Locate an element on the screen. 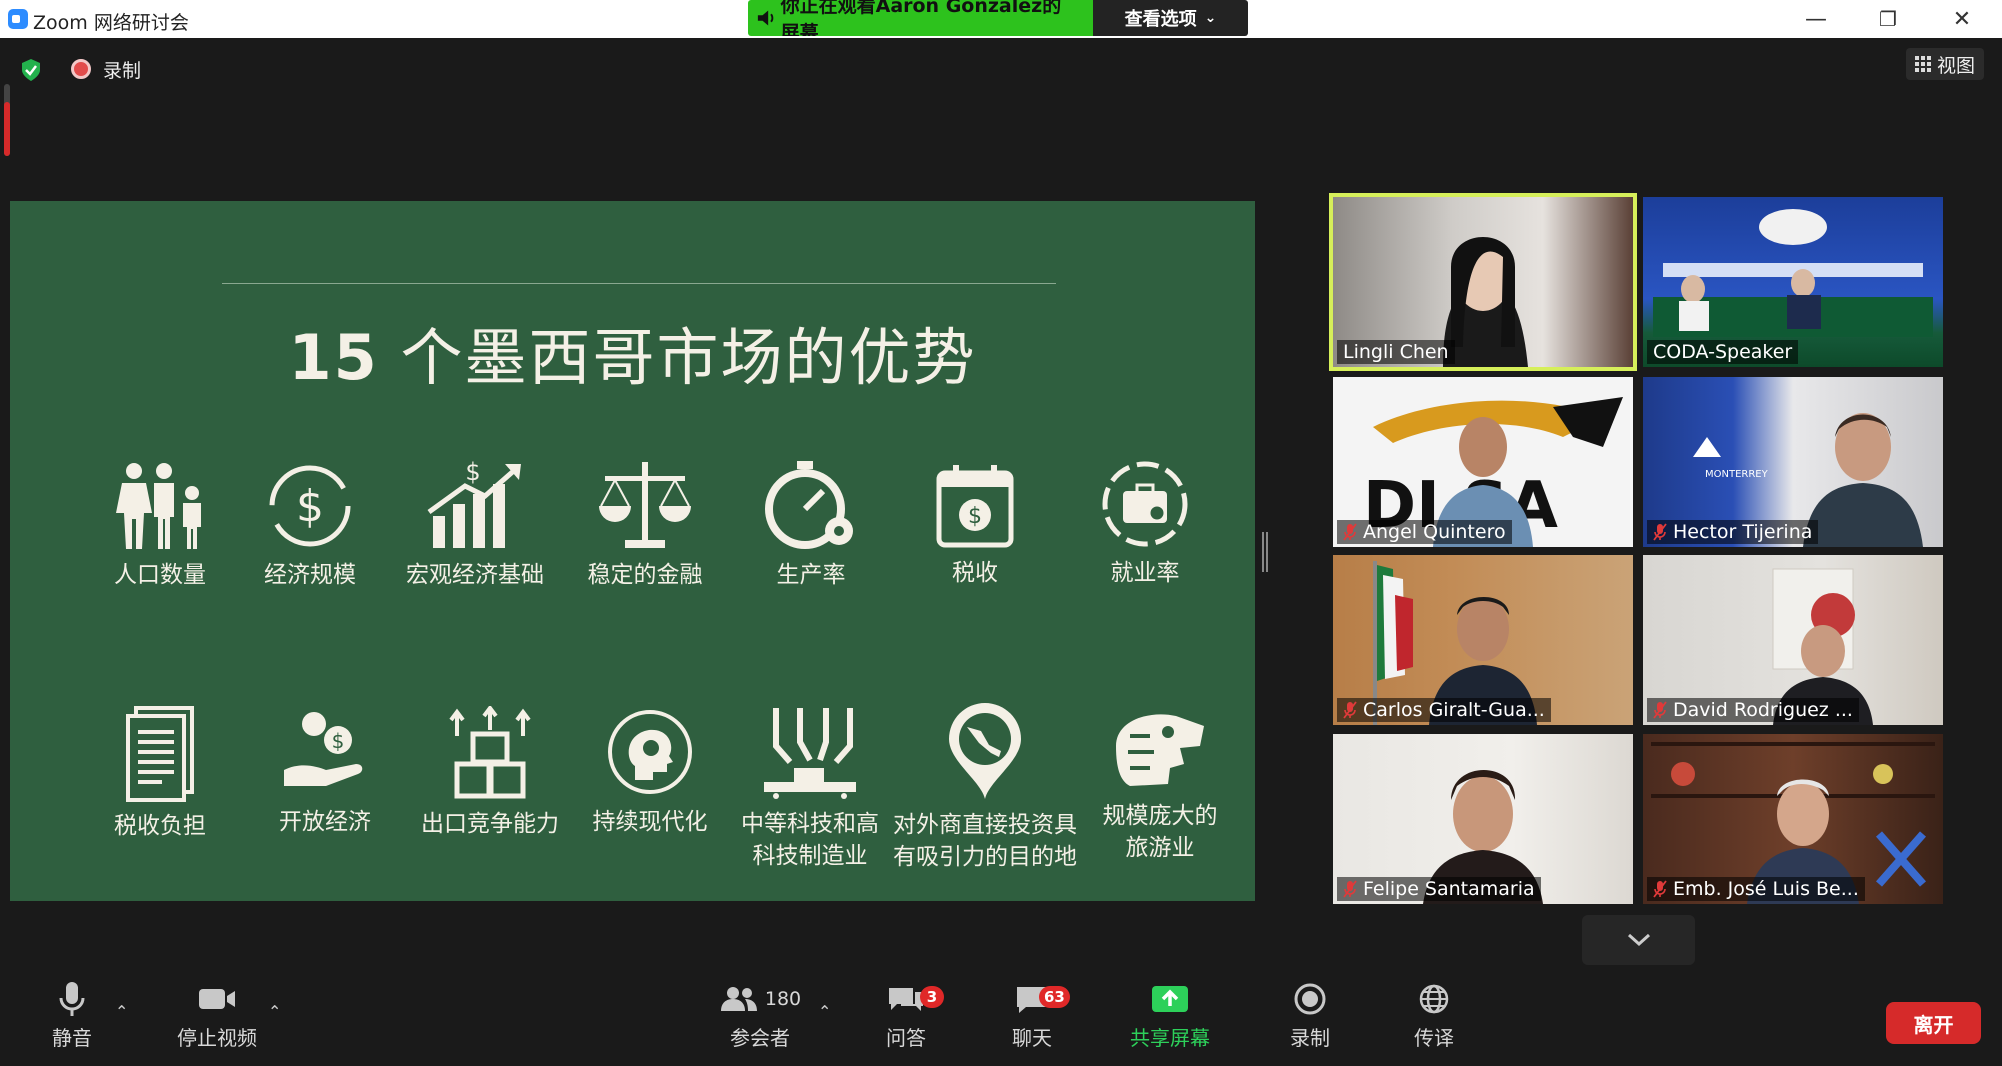  advantage-item: 生产率 is located at coordinates (811, 525).